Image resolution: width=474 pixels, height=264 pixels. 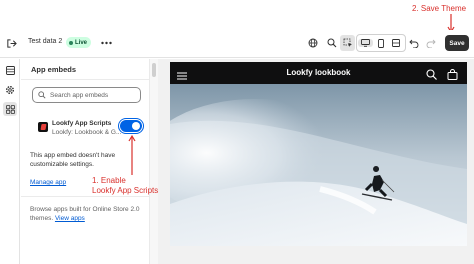 What do you see at coordinates (136, 126) in the screenshot?
I see `toggle-knob` at bounding box center [136, 126].